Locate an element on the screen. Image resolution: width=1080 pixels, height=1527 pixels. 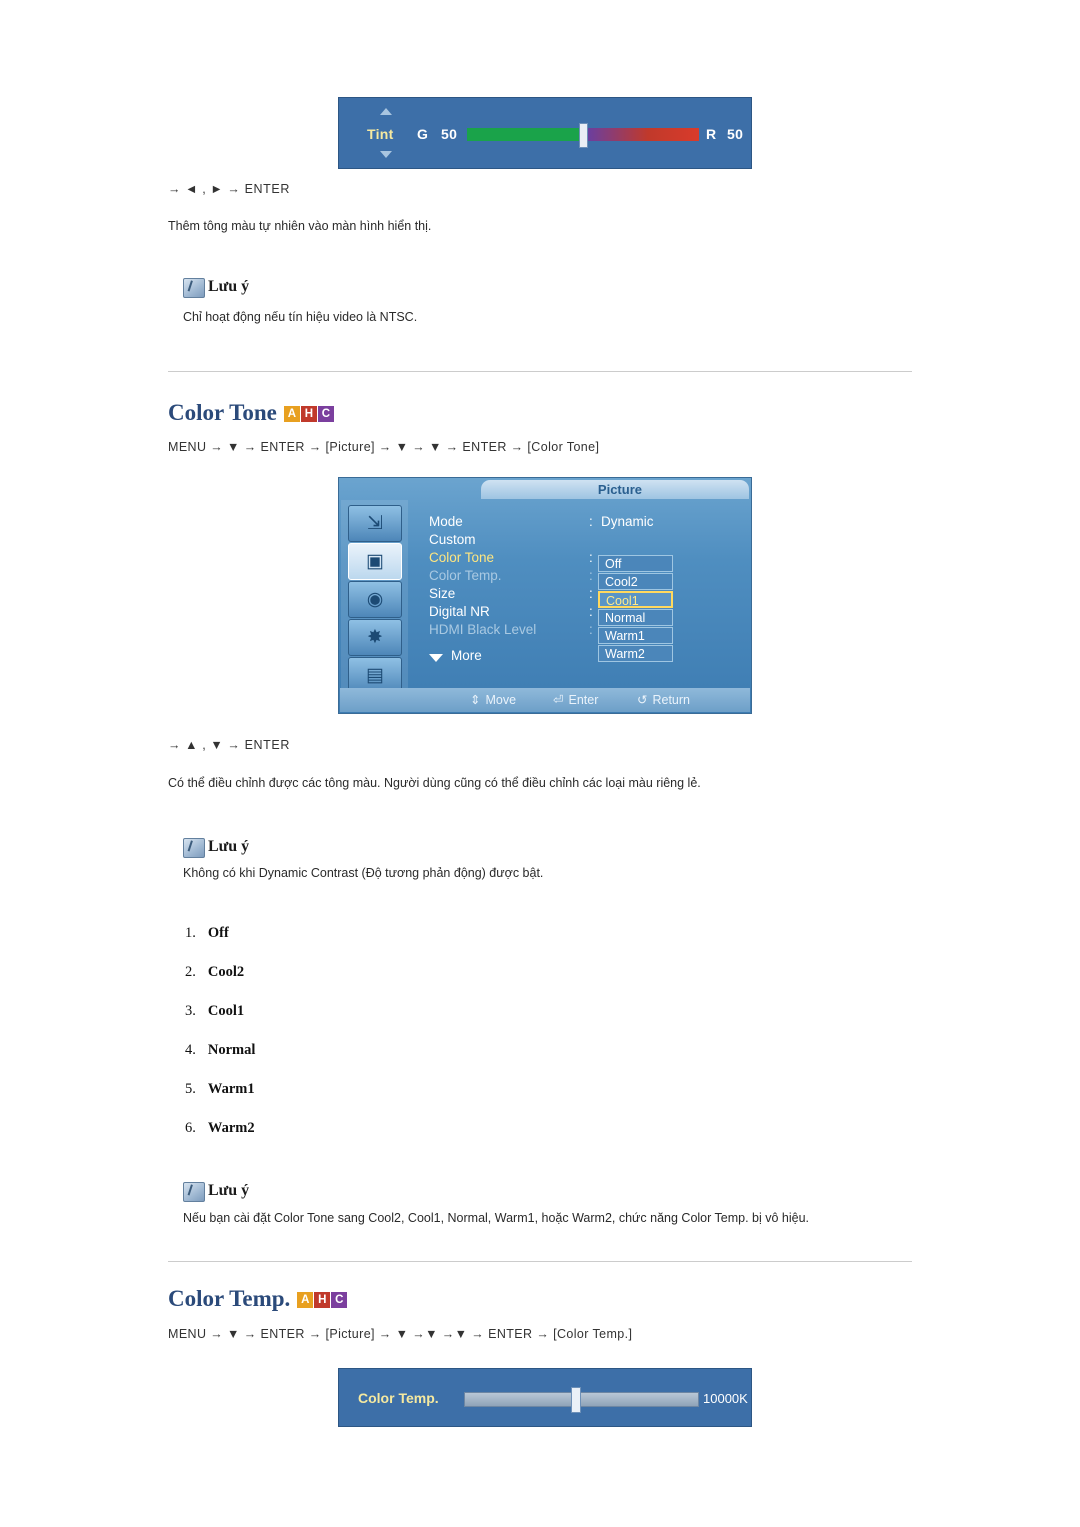
list-item: 1. Off is located at coordinates (207, 933).